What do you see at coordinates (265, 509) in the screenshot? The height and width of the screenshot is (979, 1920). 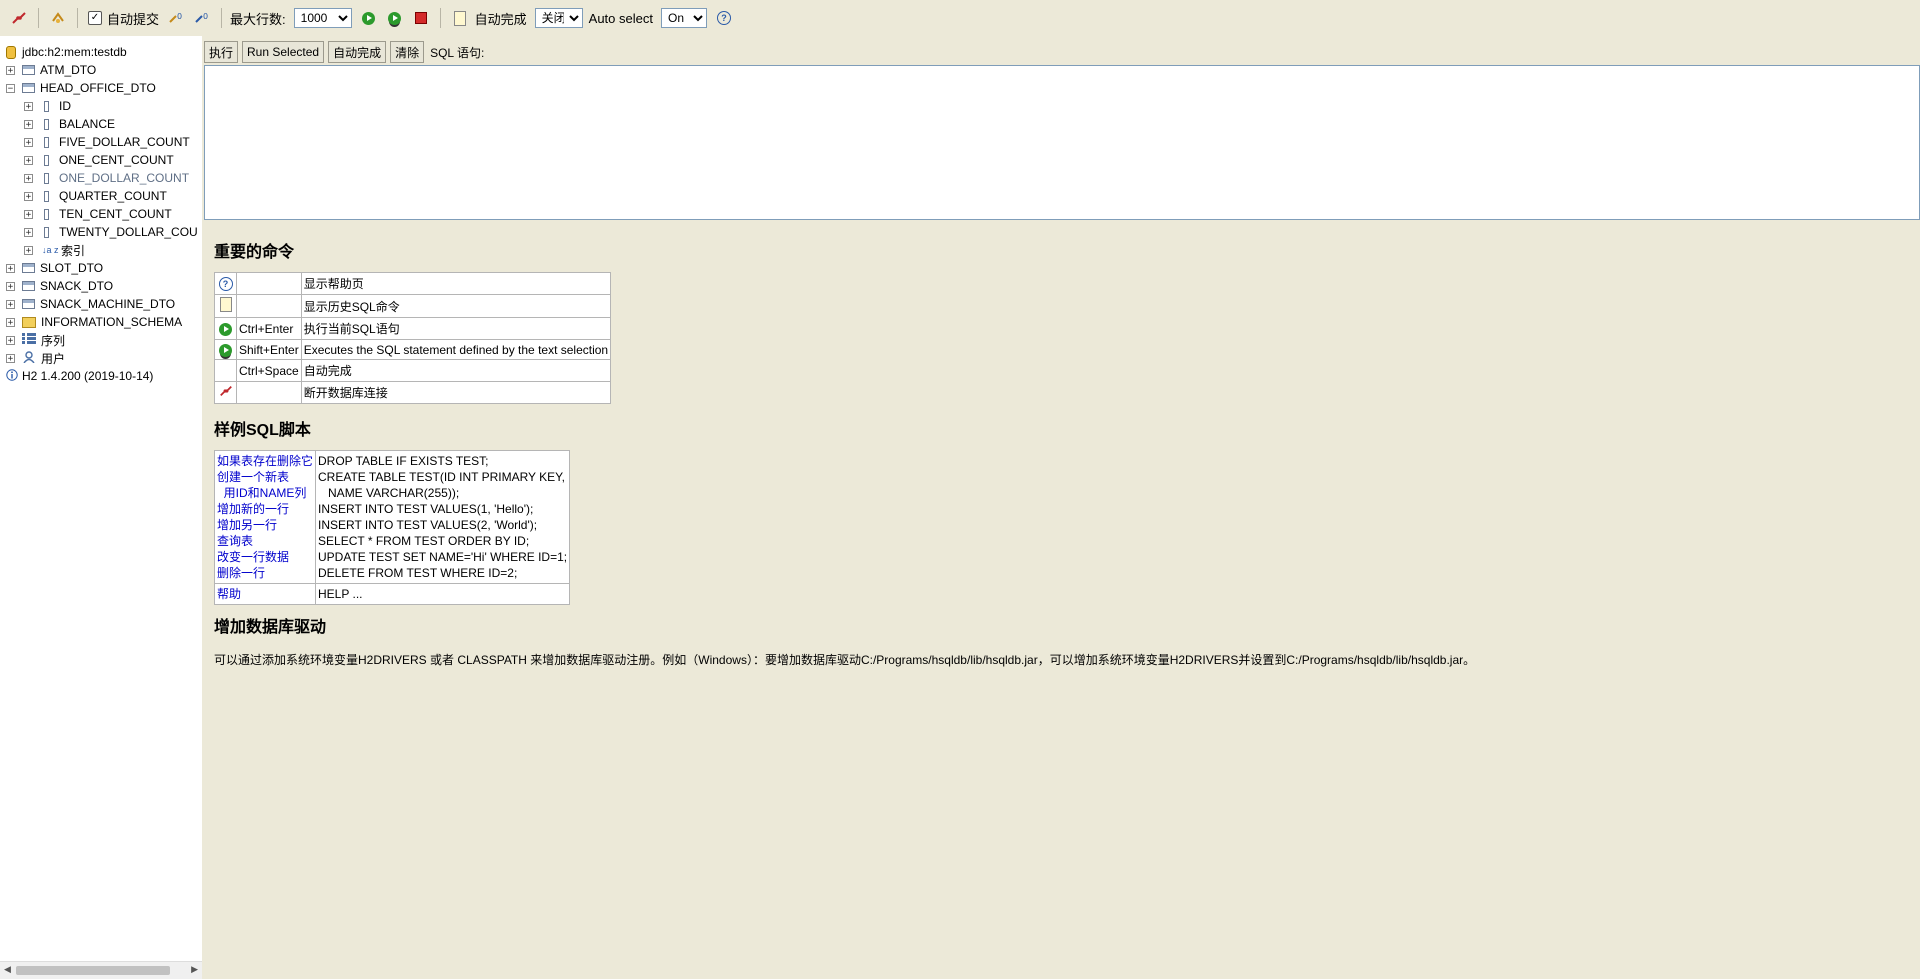 I see `sample-link: 增加新的一行` at bounding box center [265, 509].